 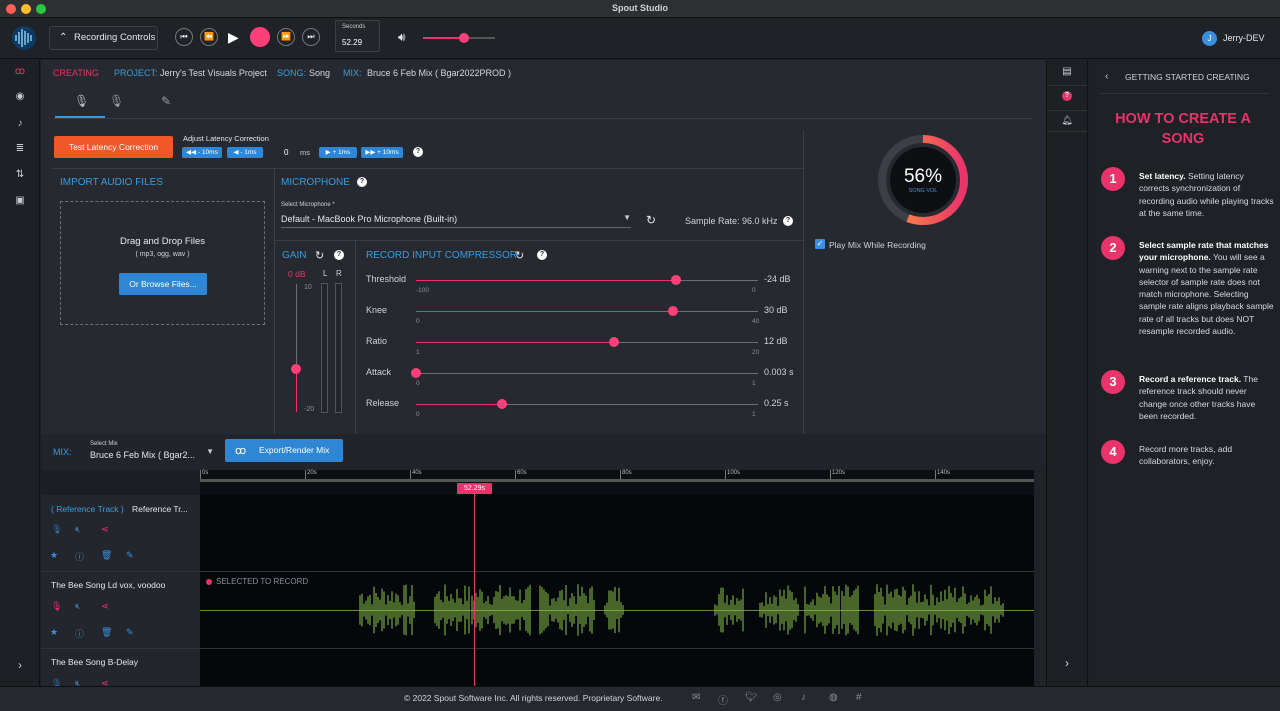 What do you see at coordinates (418, 152) in the screenshot?
I see `latency-help-icon: ?` at bounding box center [418, 152].